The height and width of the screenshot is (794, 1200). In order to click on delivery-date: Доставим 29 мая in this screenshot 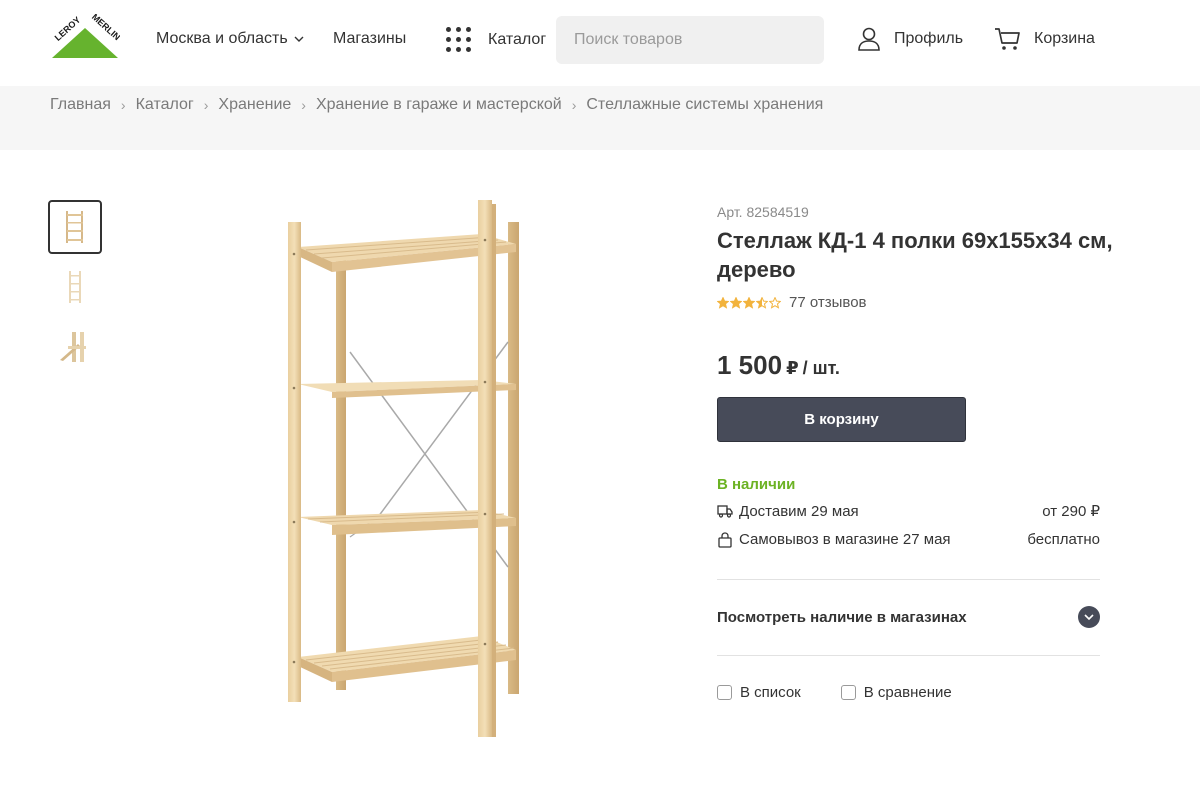, I will do `click(799, 511)`.